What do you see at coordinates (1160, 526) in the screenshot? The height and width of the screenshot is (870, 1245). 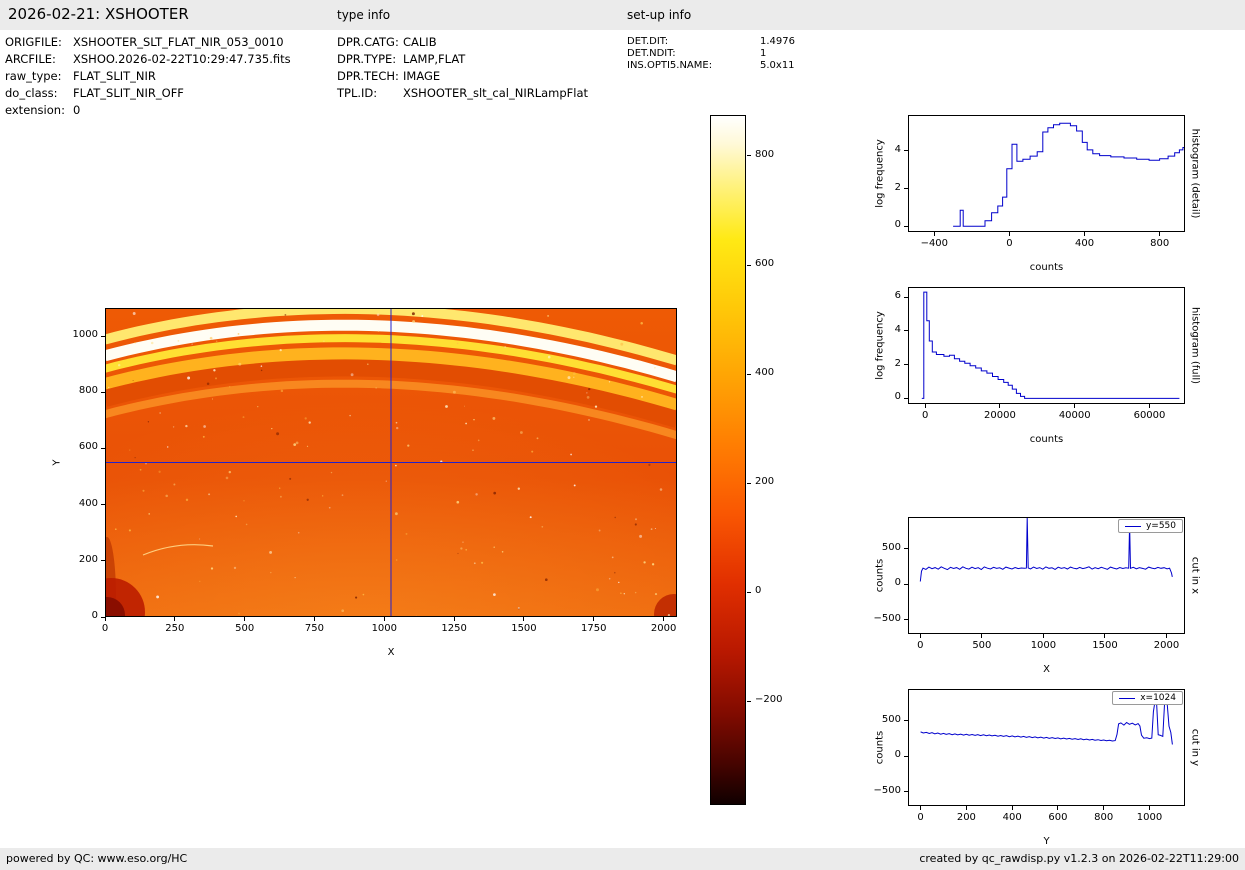 I see `legend-label: y=550` at bounding box center [1160, 526].